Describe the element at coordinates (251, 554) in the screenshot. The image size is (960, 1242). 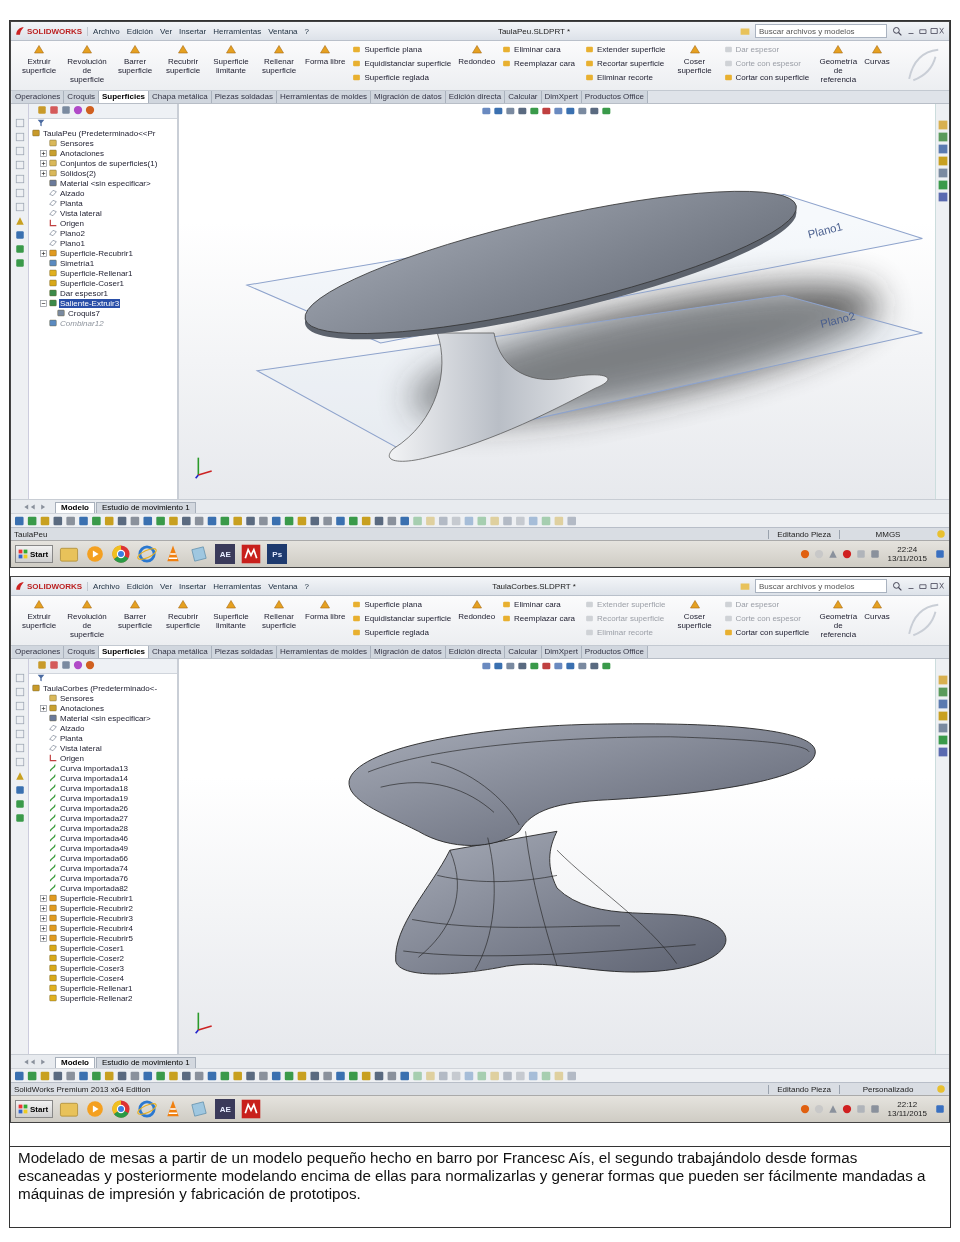
I see `app-icon` at that location.